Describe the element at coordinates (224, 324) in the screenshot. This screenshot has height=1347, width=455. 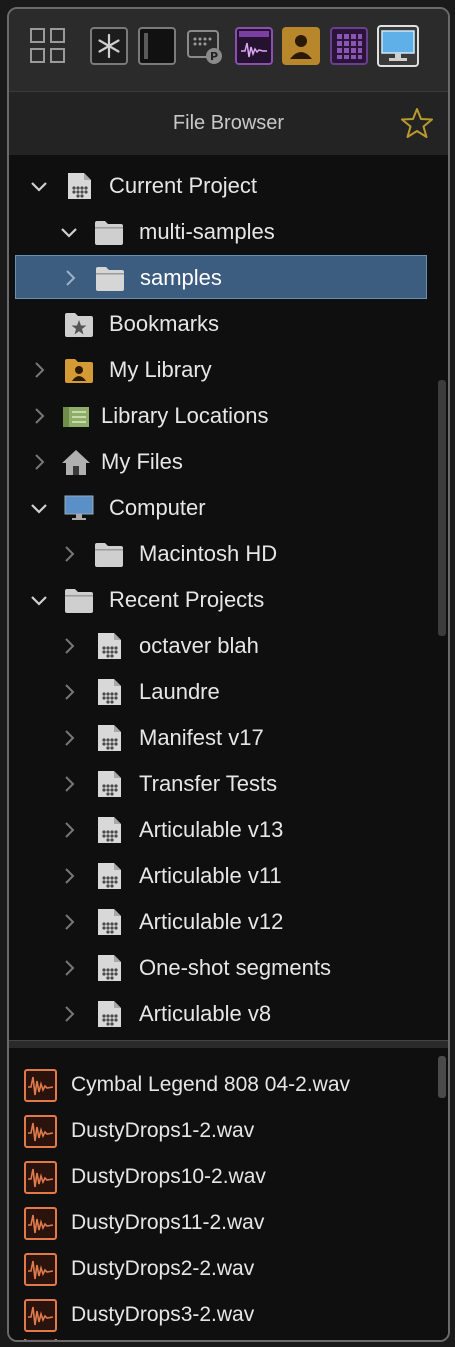
I see `tree-item-bookmarks: Bookmarks` at that location.